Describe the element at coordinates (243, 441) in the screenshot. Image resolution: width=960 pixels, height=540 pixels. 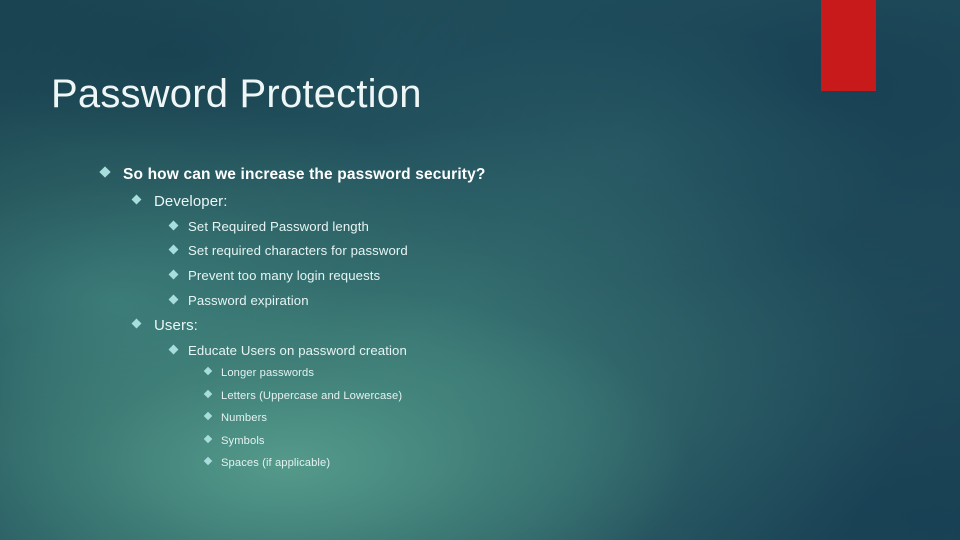
I see `bullet-item-label: Symbols` at that location.